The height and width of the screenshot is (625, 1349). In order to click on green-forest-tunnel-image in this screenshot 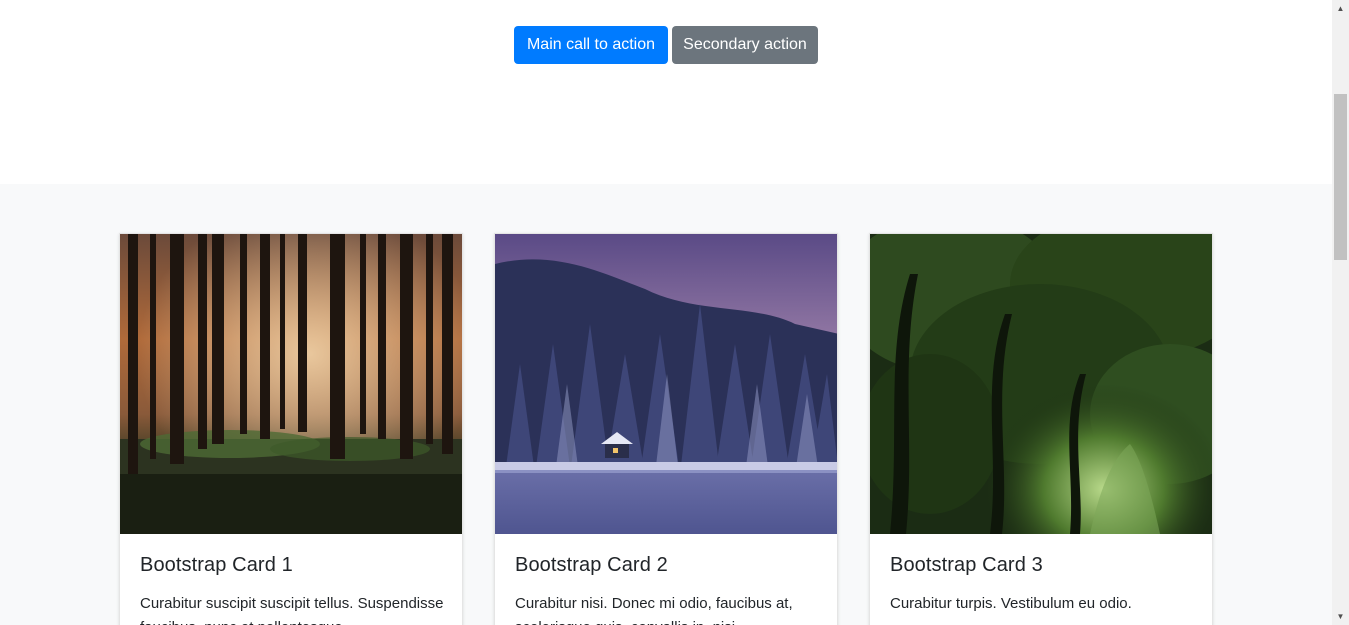, I will do `click(1041, 384)`.